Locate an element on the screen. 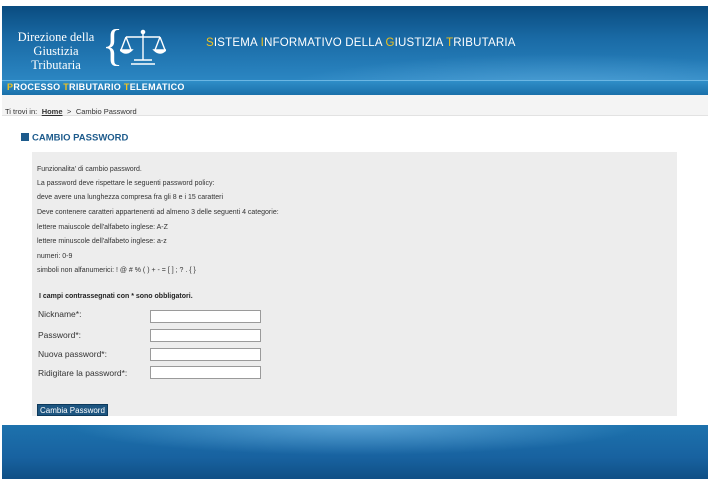 Image resolution: width=714 pixels, height=485 pixels. new-password-label: Nuova password*: is located at coordinates (72, 354).